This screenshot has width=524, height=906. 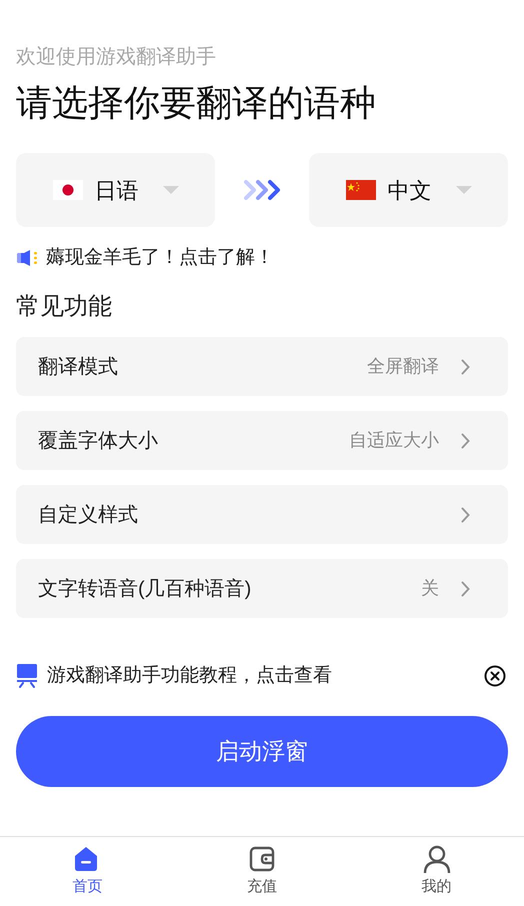 What do you see at coordinates (408, 190) in the screenshot?
I see `target-language-select: 中文` at bounding box center [408, 190].